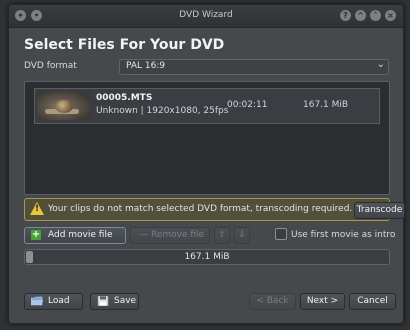 Image resolution: width=410 pixels, height=330 pixels. Describe the element at coordinates (254, 67) in the screenshot. I see `dvd-format-select: PAL 16:9 ⌄` at that location.